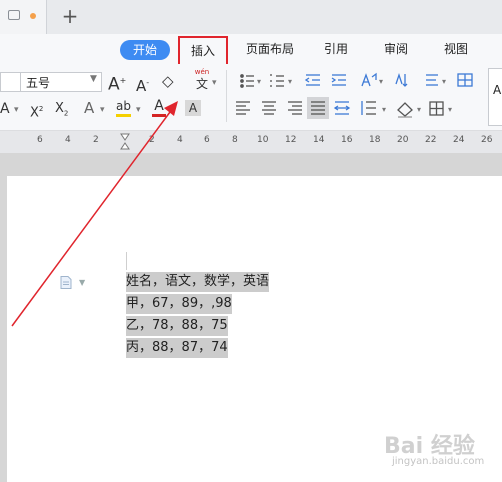 The height and width of the screenshot is (482, 502). I want to click on ruler-number: 22, so click(431, 140).